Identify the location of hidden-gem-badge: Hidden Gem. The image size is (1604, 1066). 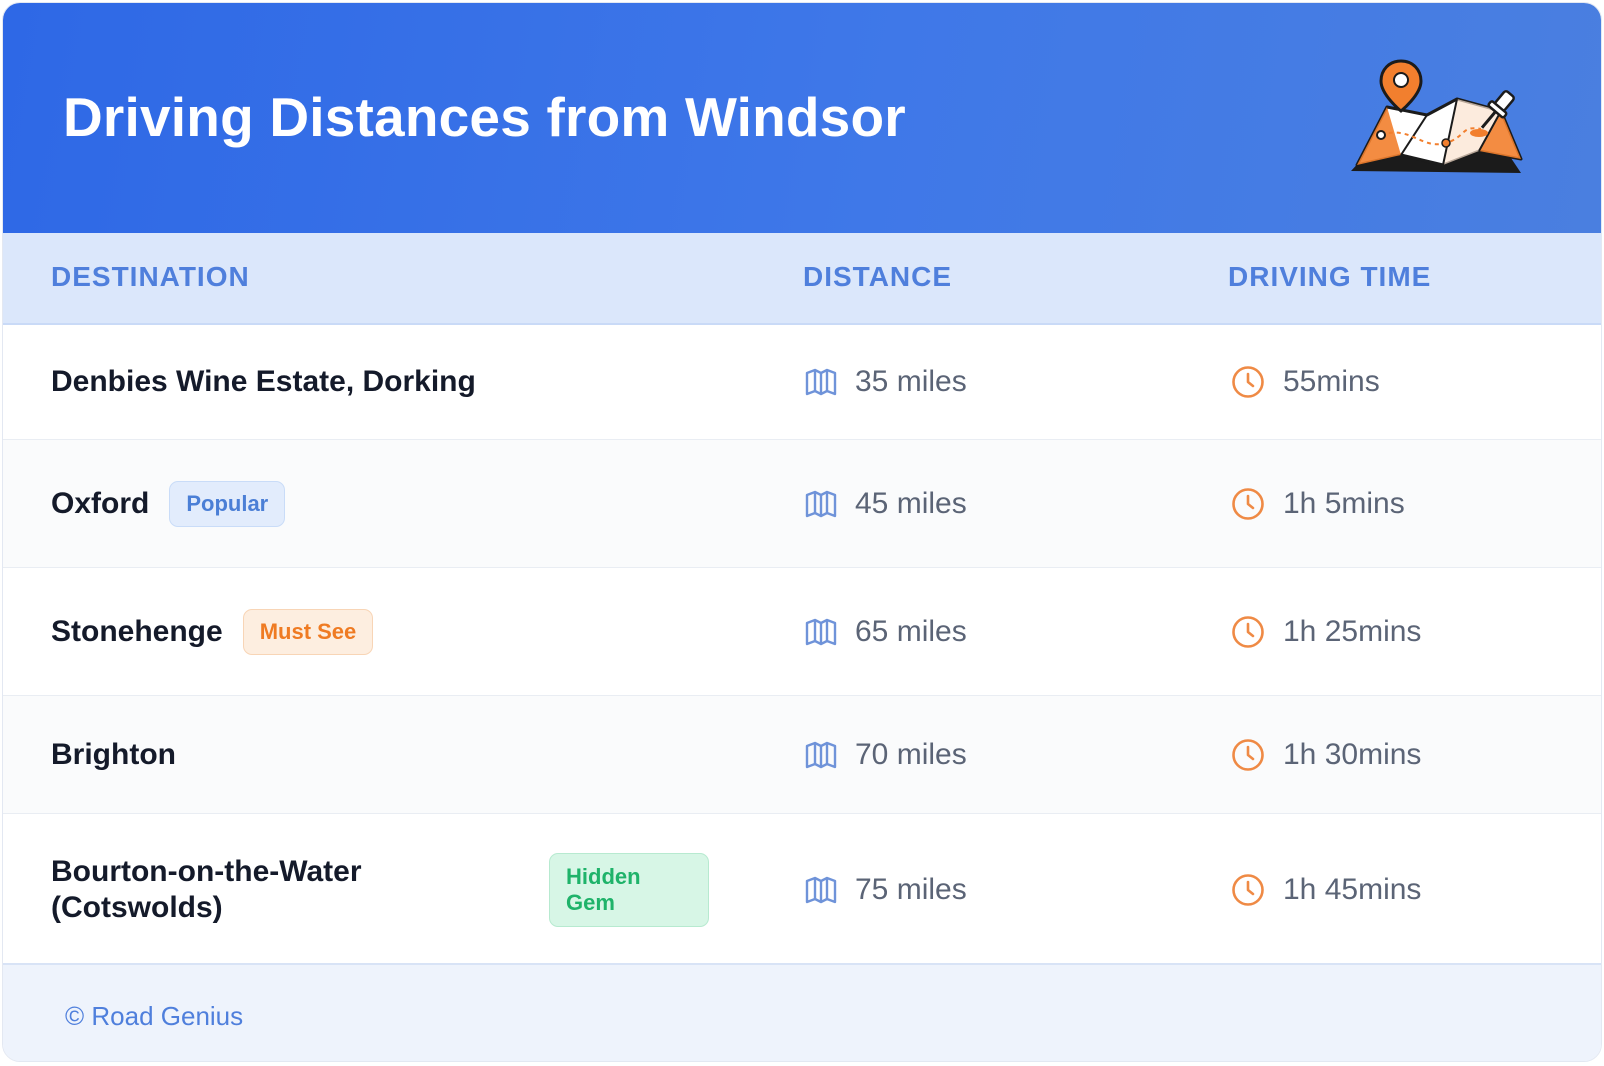
(629, 889).